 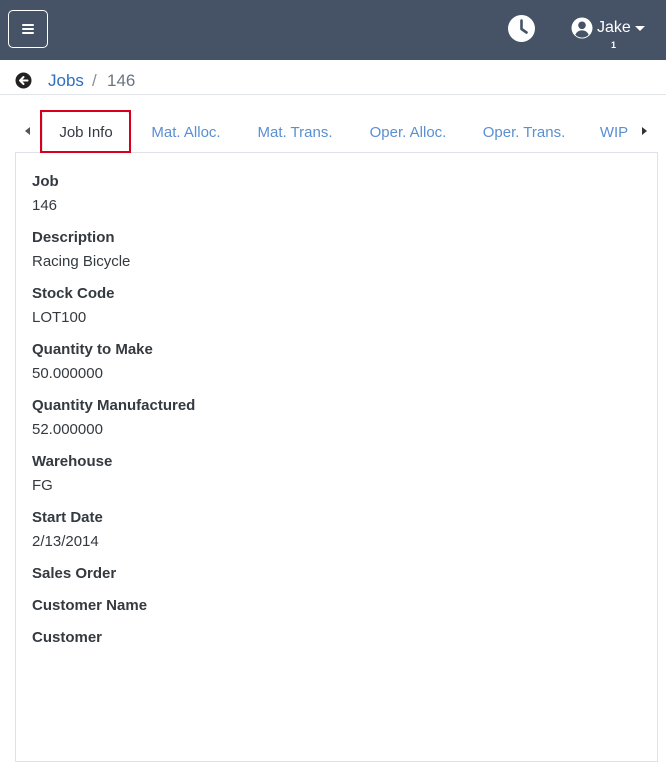 I want to click on value-job: 146, so click(x=45, y=205).